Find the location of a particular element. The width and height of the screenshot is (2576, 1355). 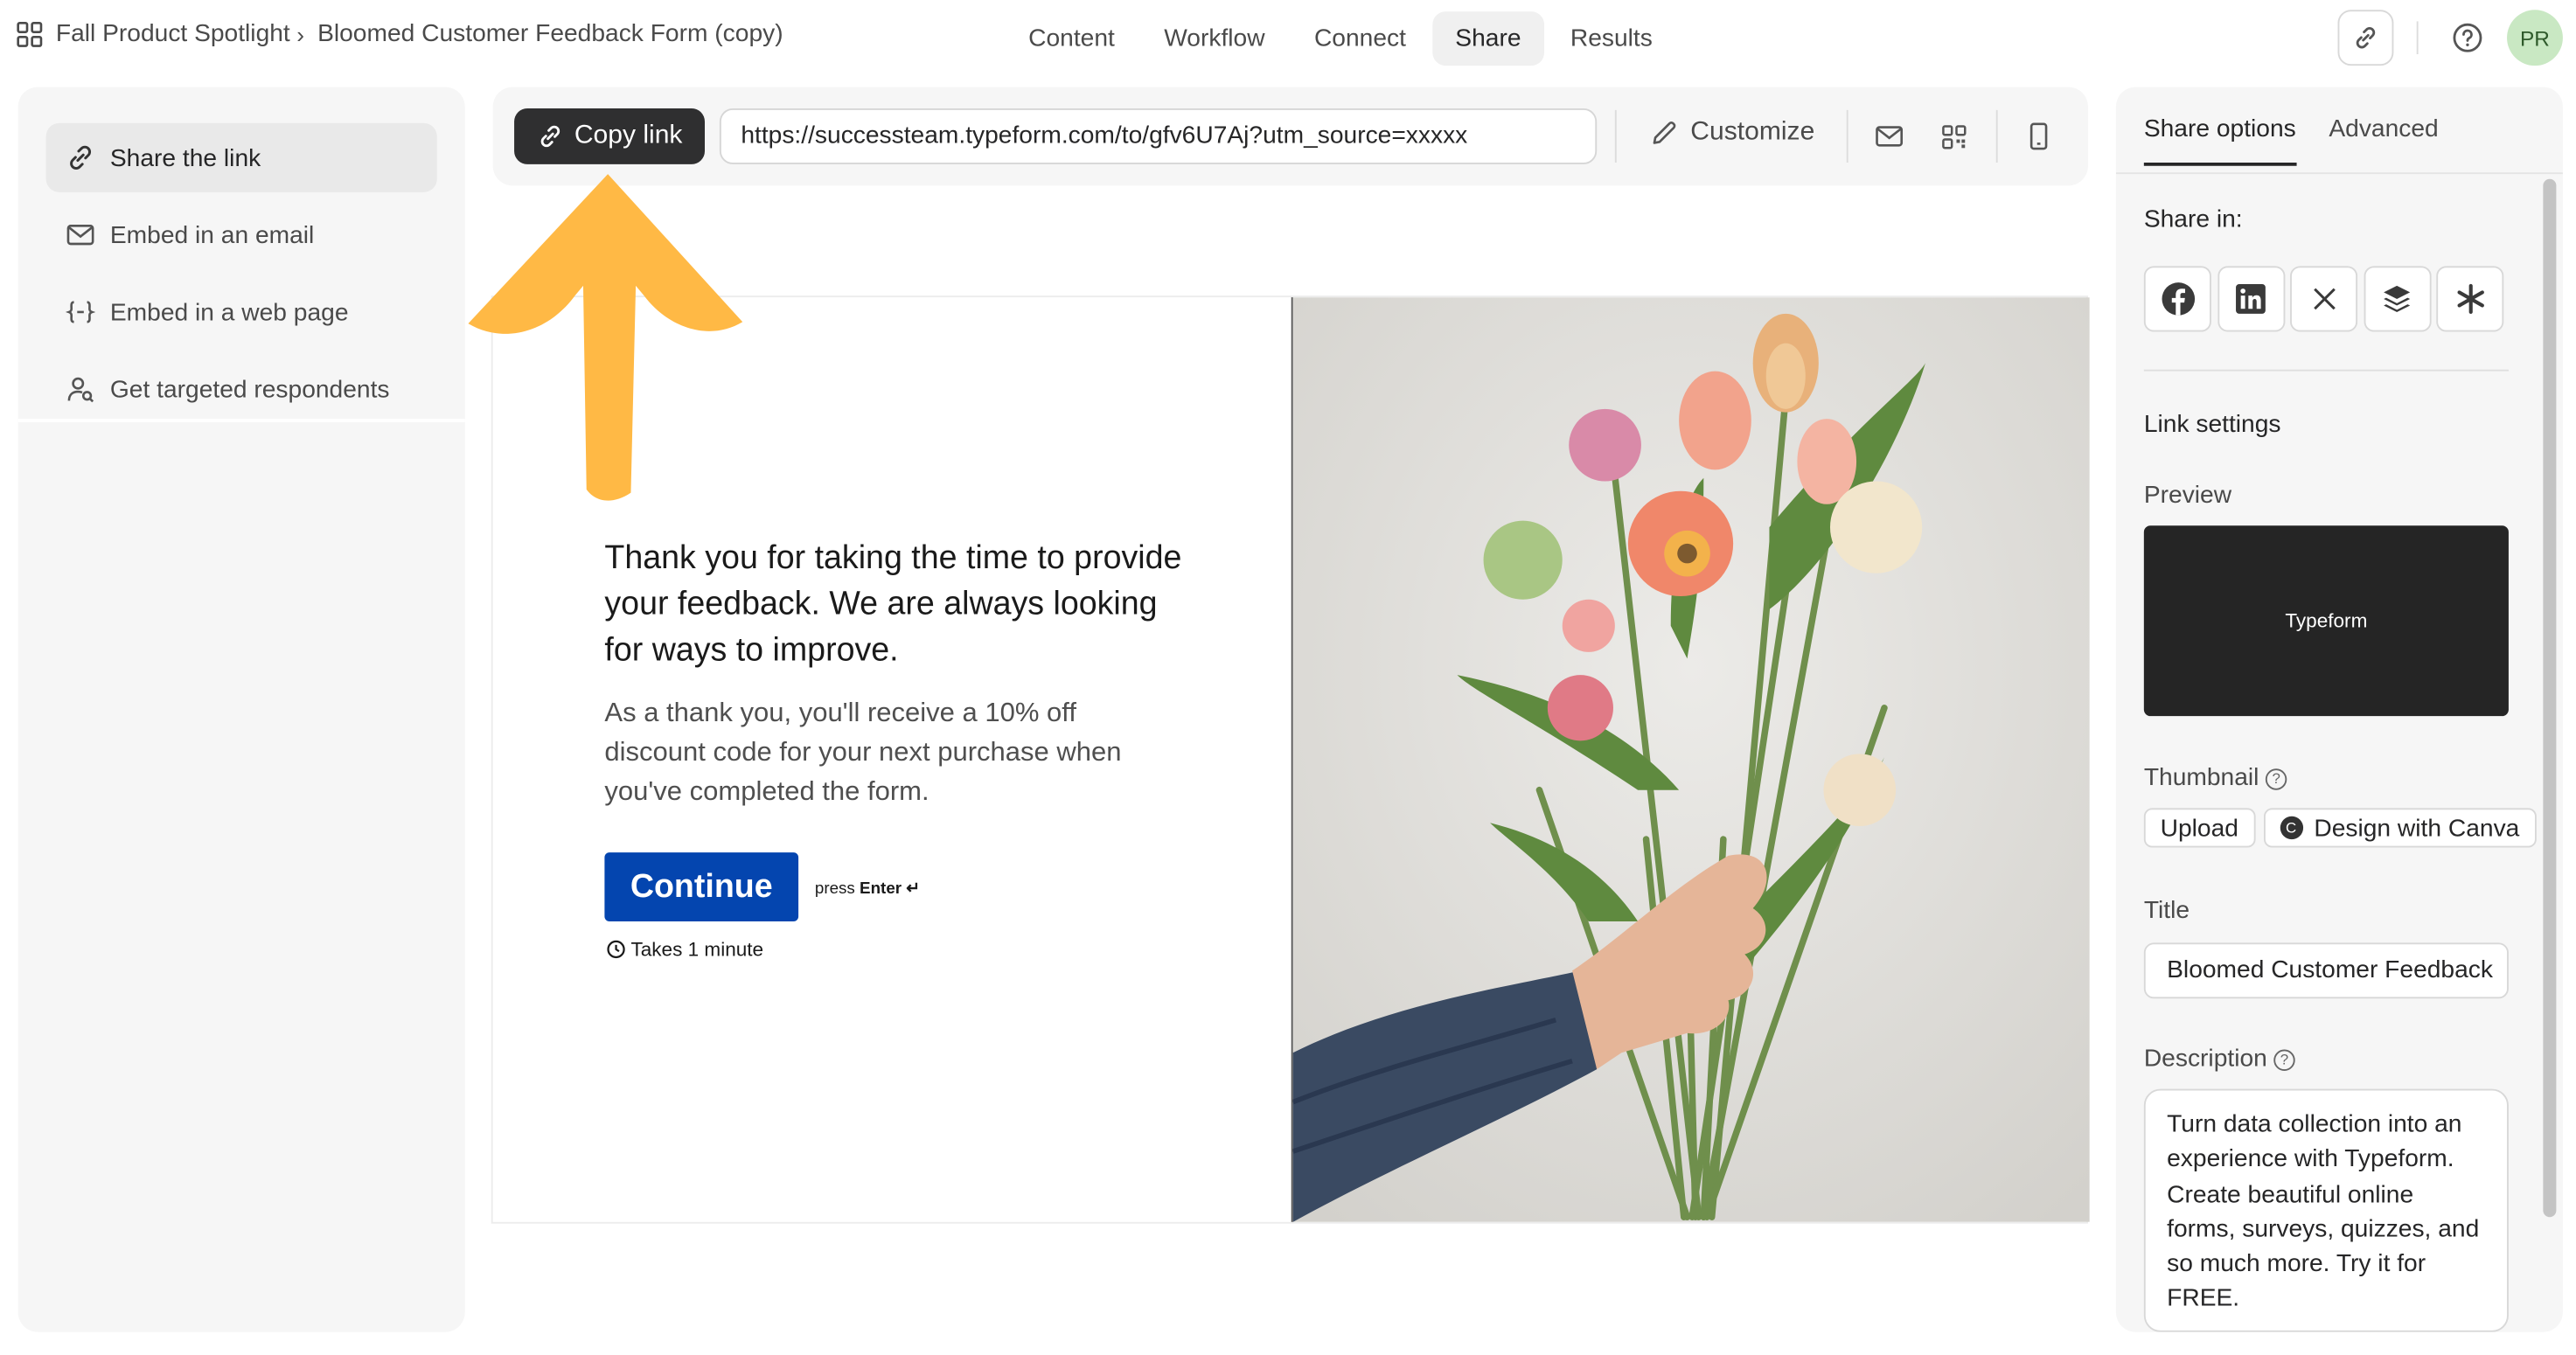

person-search-icon is located at coordinates (80, 390).